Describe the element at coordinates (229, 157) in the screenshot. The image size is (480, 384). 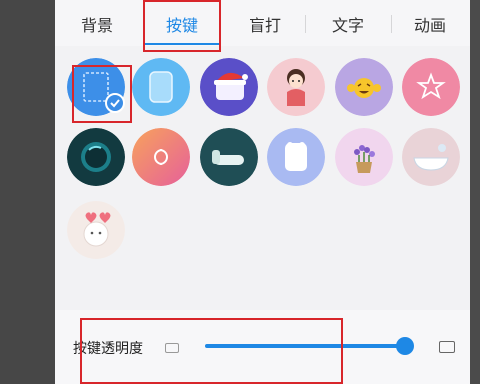
I see `skin-bed-bath` at that location.